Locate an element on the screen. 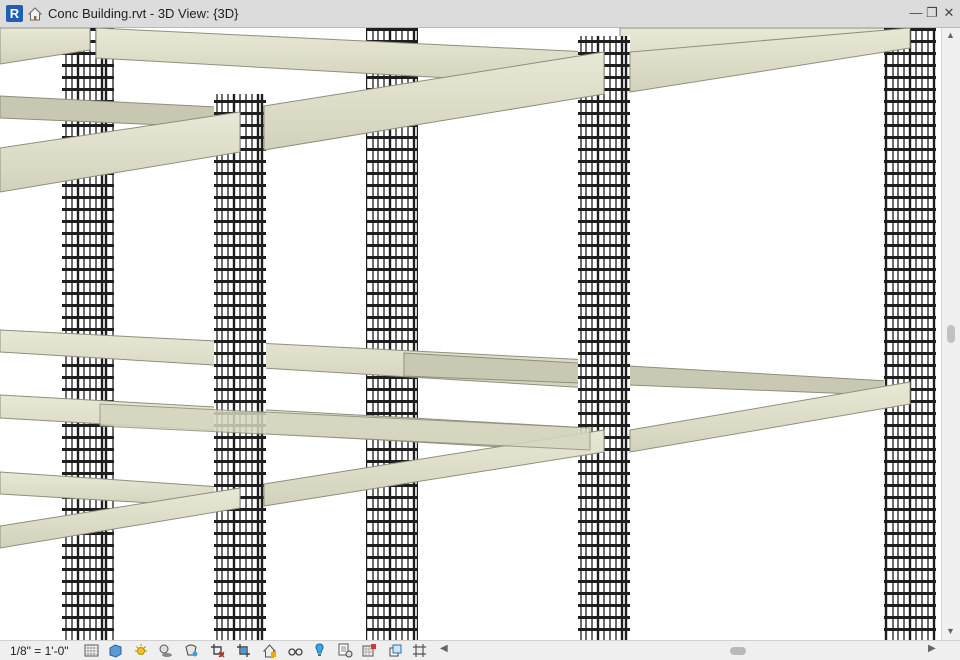  analytical-model-icon is located at coordinates (345, 650).